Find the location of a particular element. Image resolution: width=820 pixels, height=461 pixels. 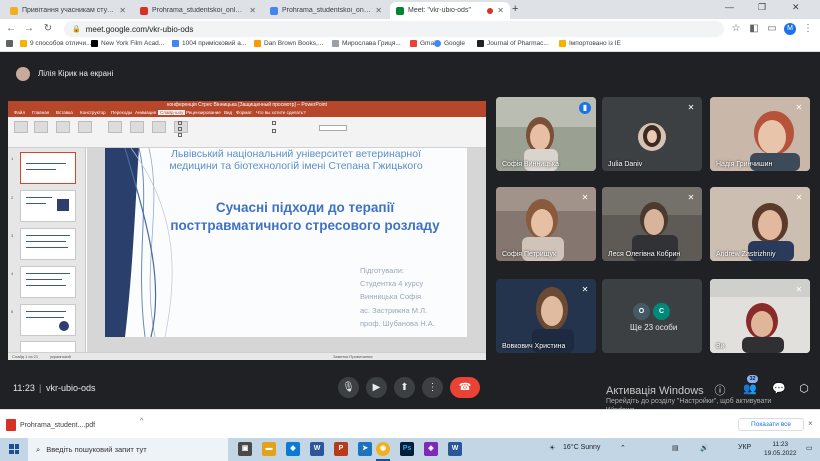

notification-icon: ▭ is located at coordinates (809, 448).